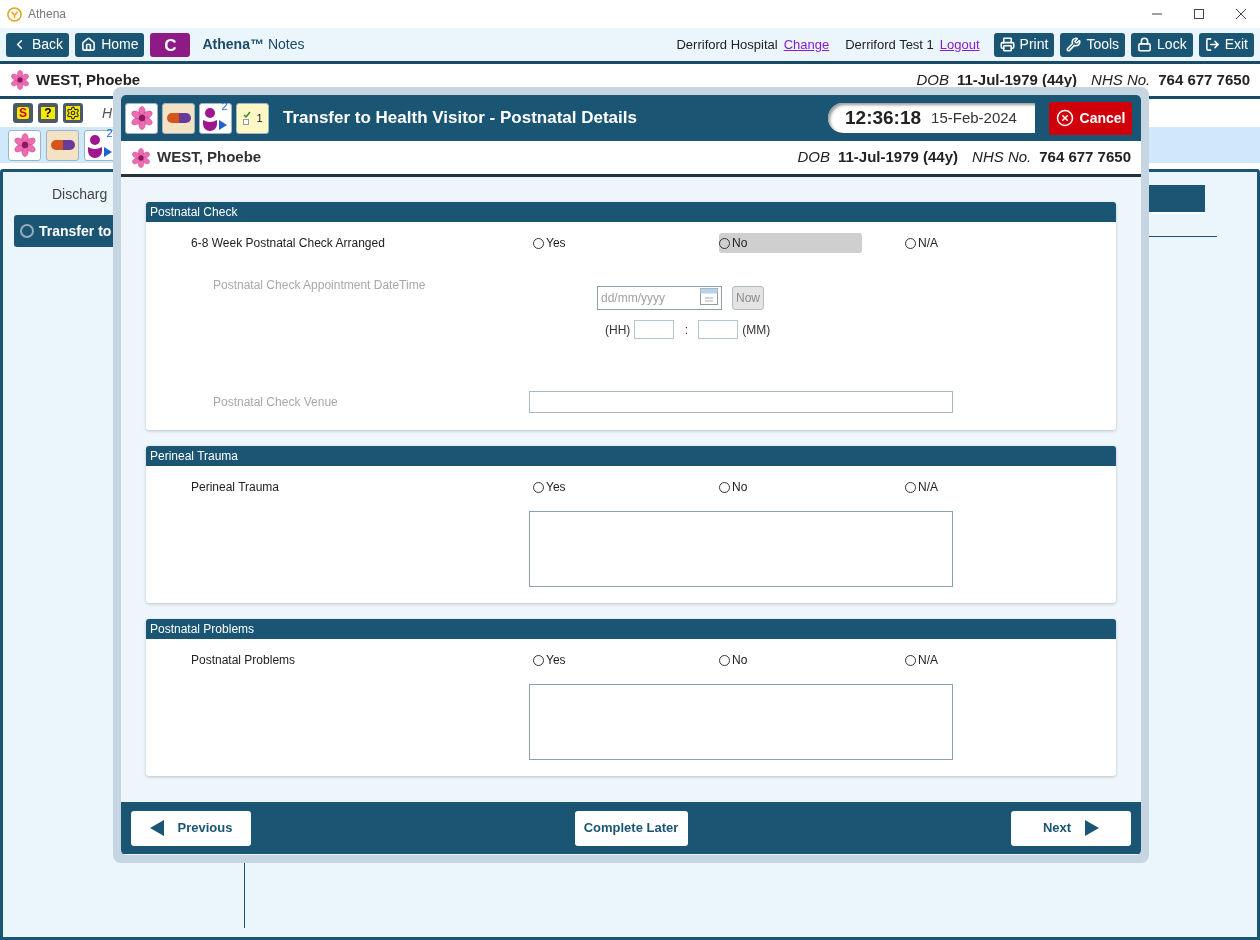 Image resolution: width=1260 pixels, height=940 pixels. What do you see at coordinates (1093, 44) in the screenshot?
I see `tools-button: Tools` at bounding box center [1093, 44].